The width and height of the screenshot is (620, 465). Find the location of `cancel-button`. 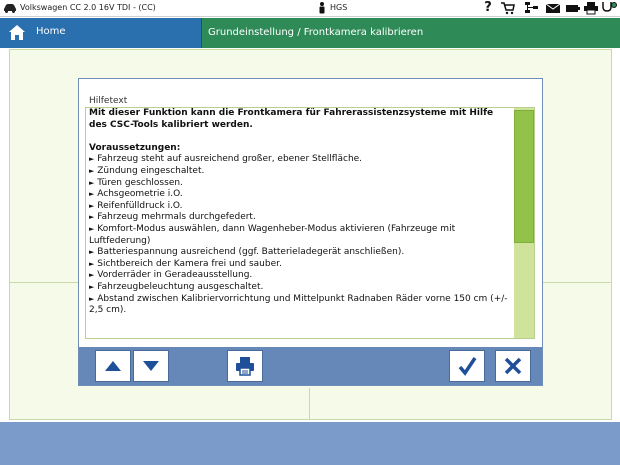

cancel-button is located at coordinates (513, 366).